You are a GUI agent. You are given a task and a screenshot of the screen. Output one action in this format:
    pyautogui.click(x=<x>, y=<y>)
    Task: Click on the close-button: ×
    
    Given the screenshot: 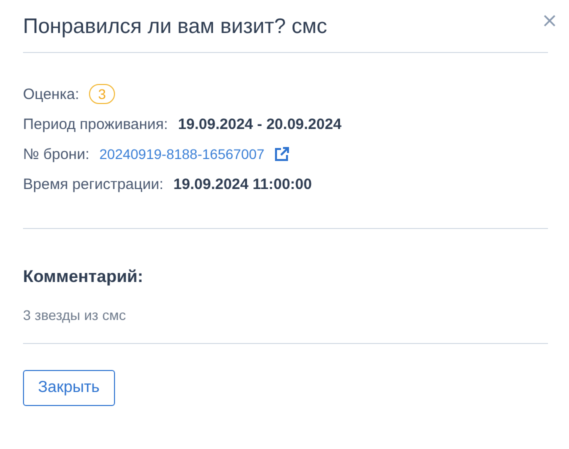 What is the action you would take?
    pyautogui.click(x=549, y=20)
    